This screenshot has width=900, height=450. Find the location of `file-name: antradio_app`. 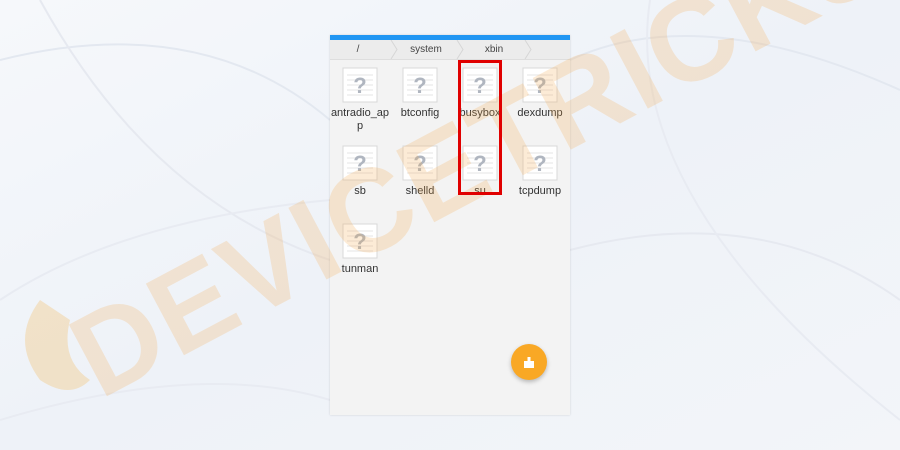

file-name: antradio_app is located at coordinates (360, 119).